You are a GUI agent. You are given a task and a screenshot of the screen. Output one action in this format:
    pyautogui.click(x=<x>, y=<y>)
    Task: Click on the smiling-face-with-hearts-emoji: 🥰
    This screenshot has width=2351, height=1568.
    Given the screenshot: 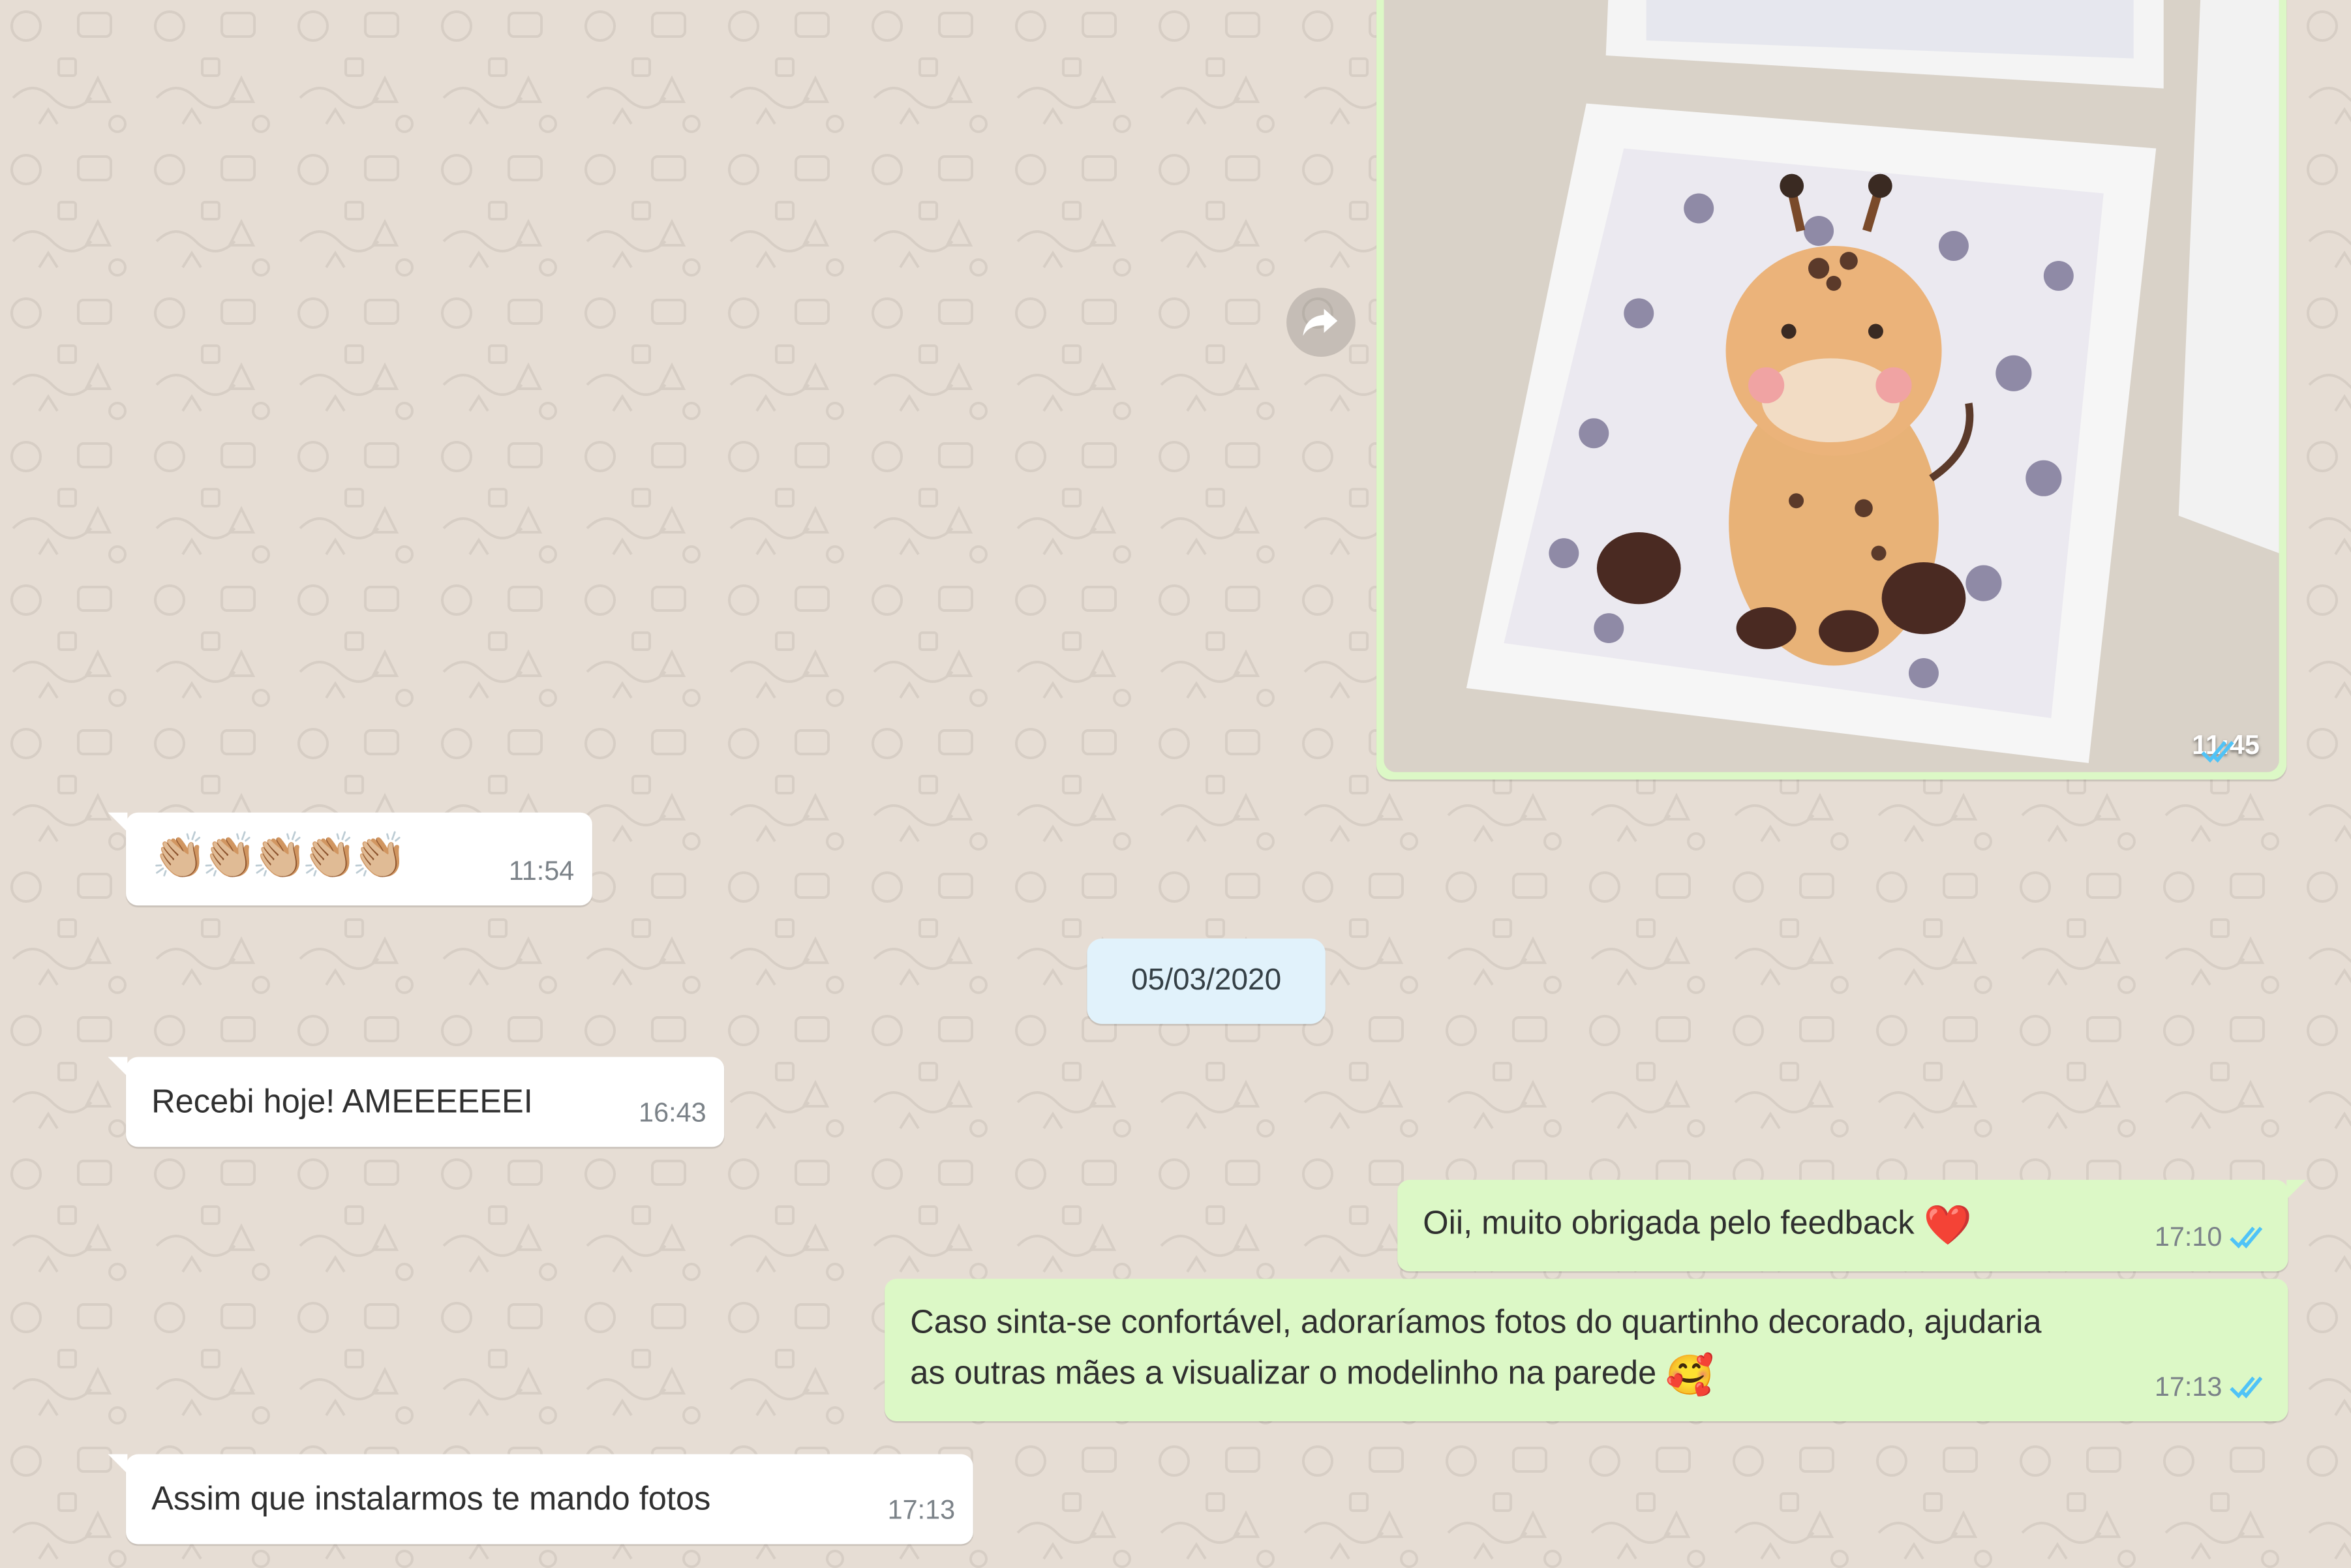 What is the action you would take?
    pyautogui.click(x=1689, y=1375)
    